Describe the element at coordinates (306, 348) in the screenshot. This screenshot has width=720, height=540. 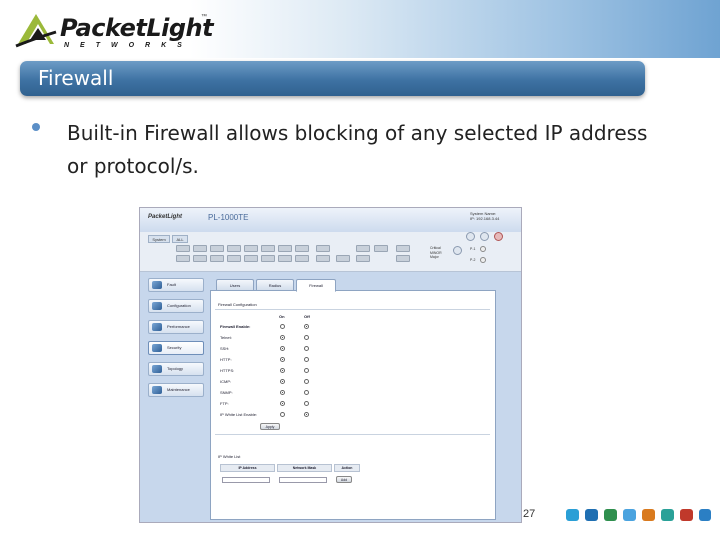
I see `ssh-off-radio` at that location.